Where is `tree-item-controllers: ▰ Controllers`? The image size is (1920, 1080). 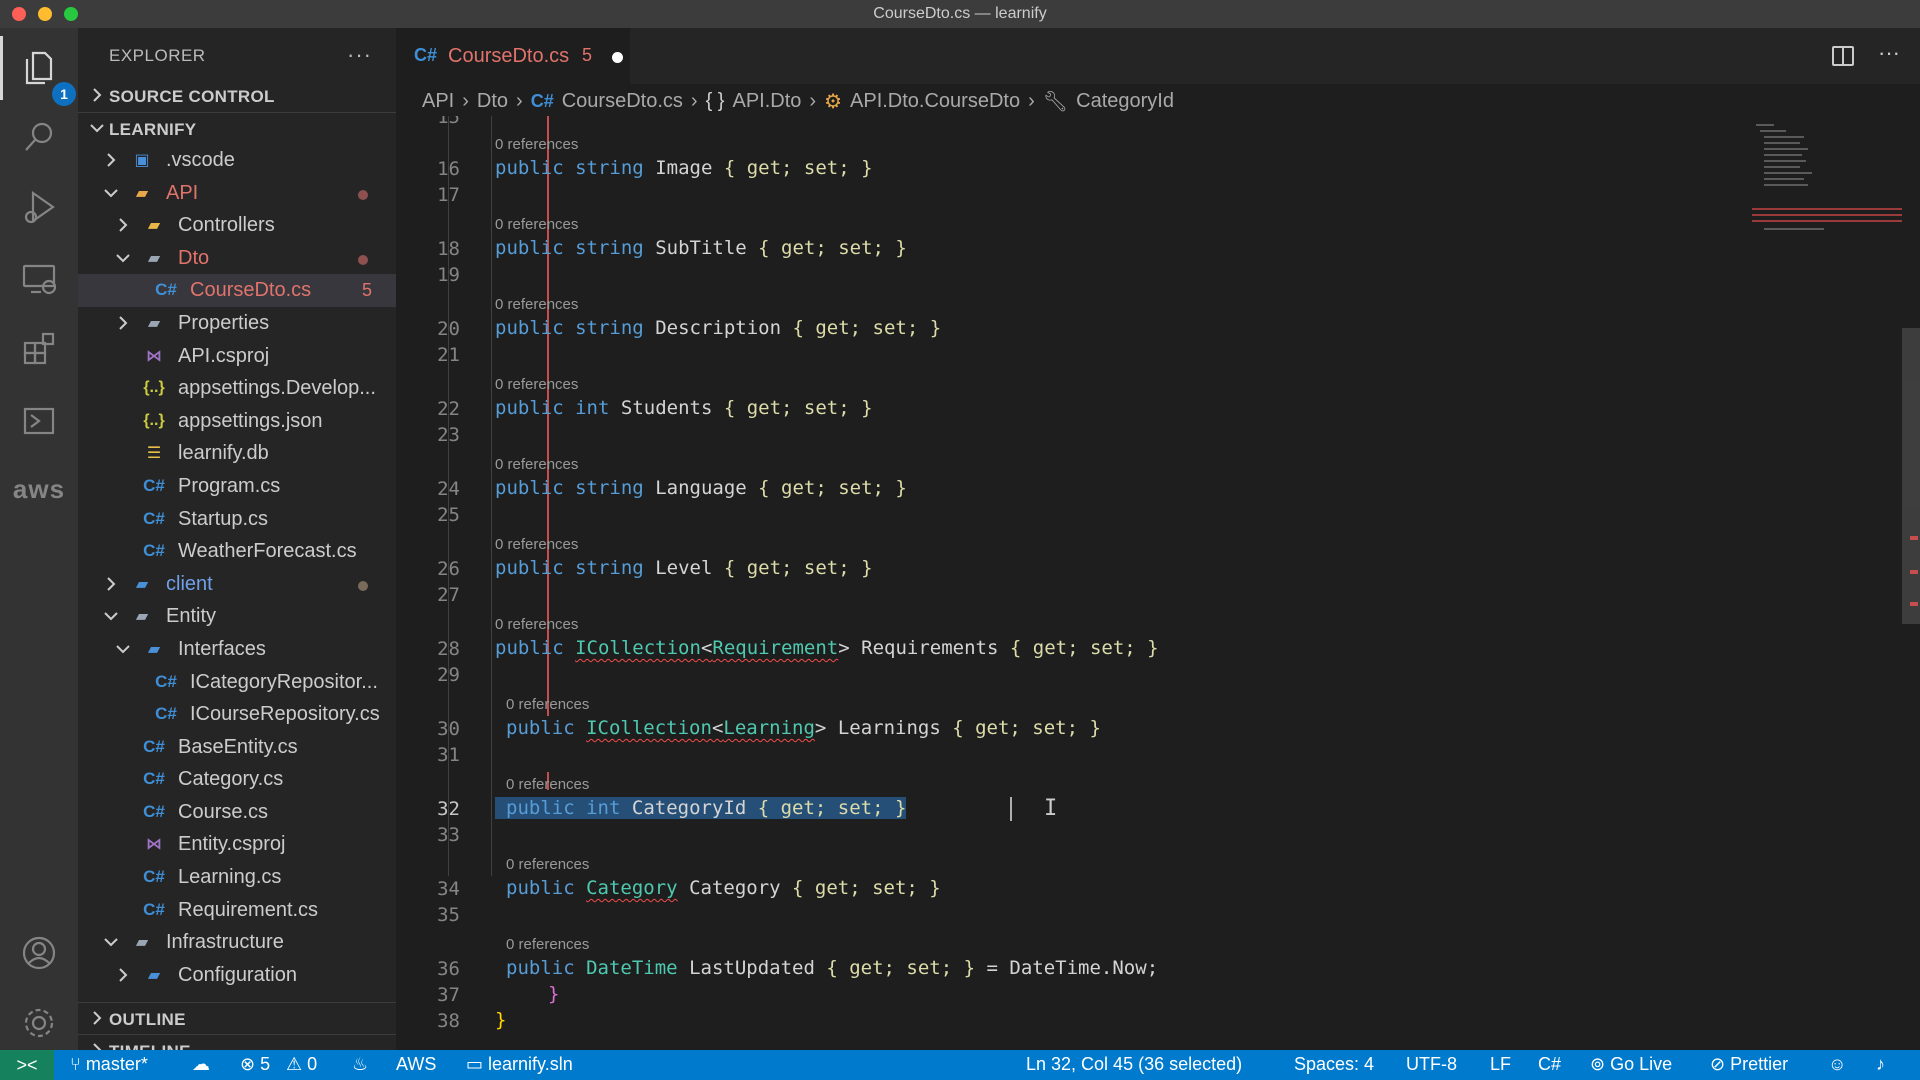
tree-item-controllers: ▰ Controllers is located at coordinates (237, 225).